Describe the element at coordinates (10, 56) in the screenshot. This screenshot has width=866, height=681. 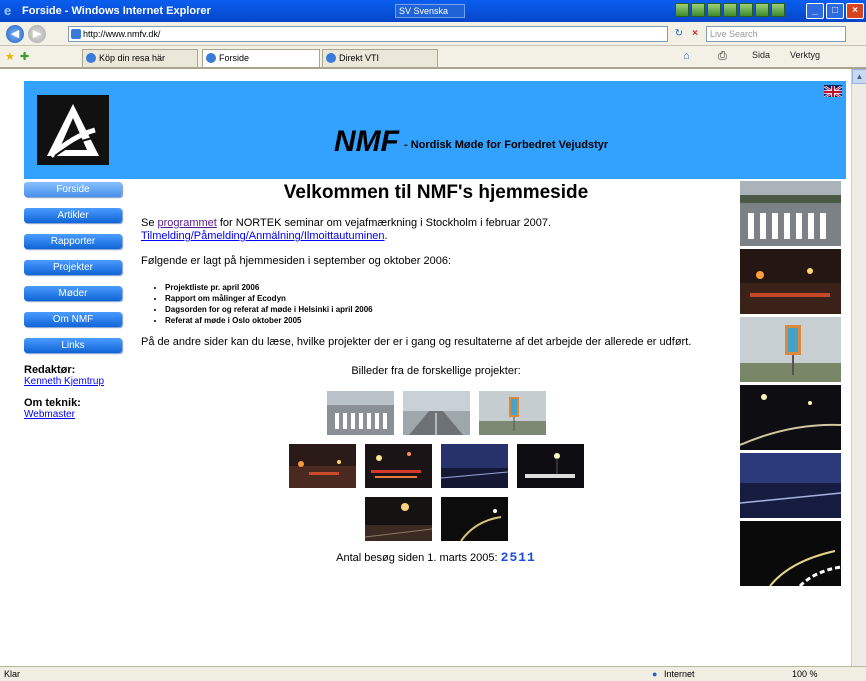
I see `favorites-star-icon: ★` at that location.